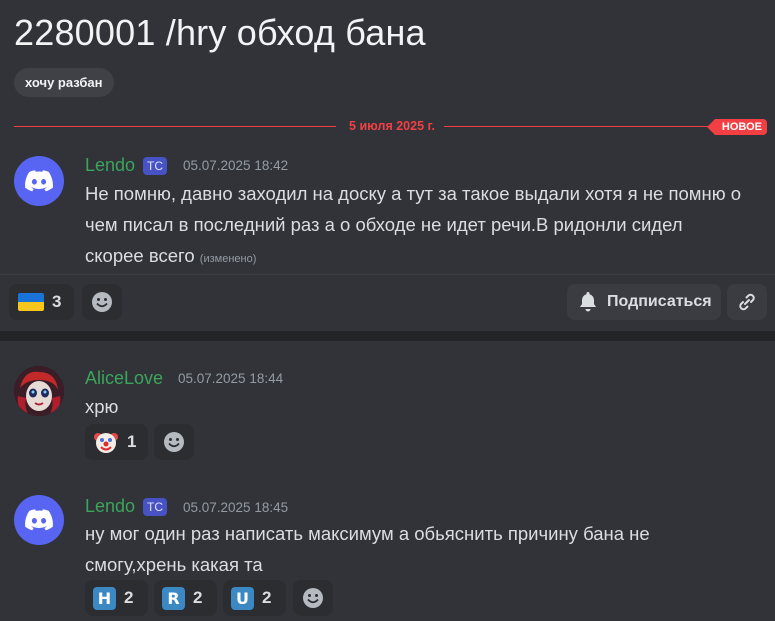 The width and height of the screenshot is (775, 621). I want to click on new-messages-divider: 5 июля 2025 г. НОВОЕ, so click(390, 127).